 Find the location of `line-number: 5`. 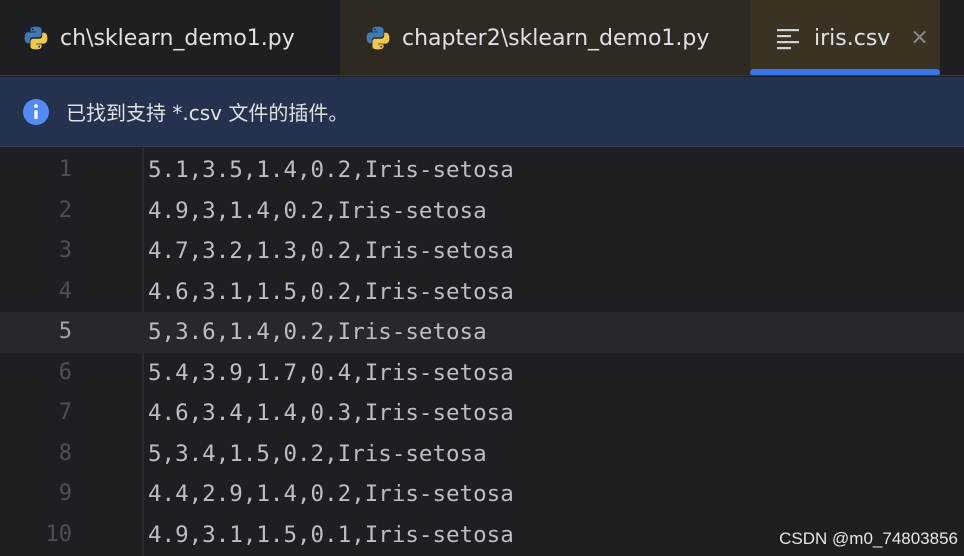

line-number: 5 is located at coordinates (65, 331).